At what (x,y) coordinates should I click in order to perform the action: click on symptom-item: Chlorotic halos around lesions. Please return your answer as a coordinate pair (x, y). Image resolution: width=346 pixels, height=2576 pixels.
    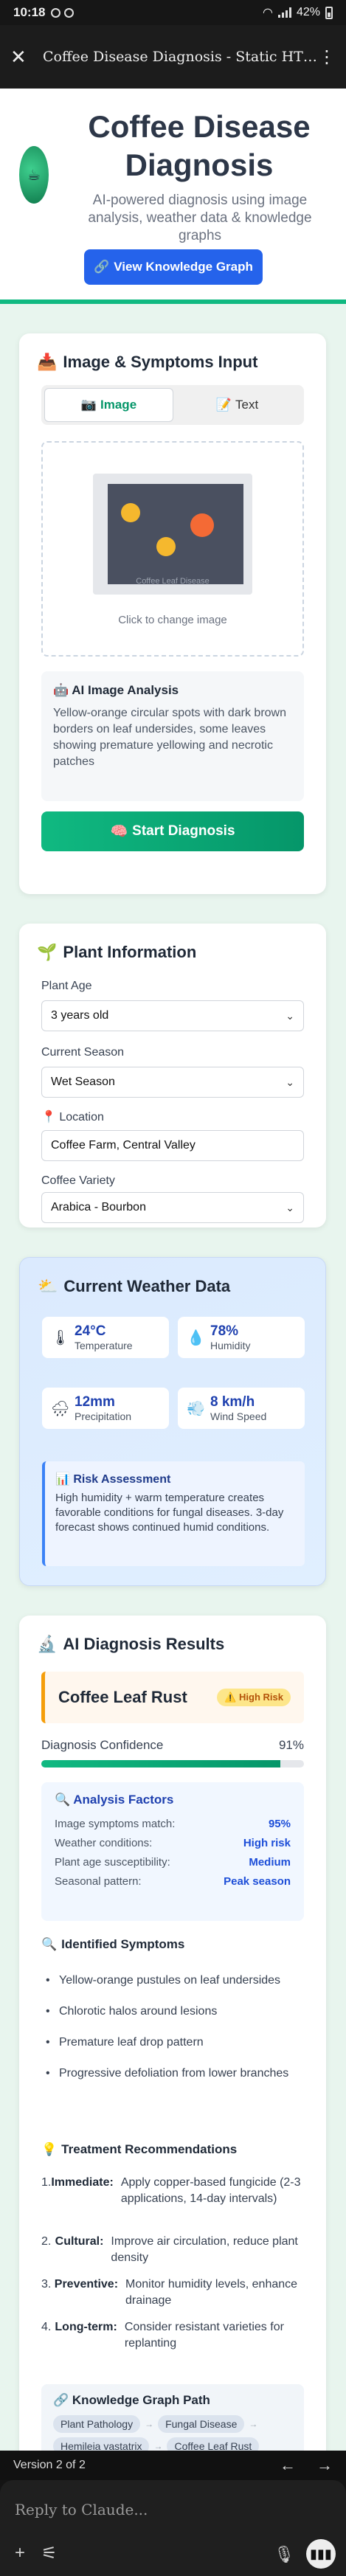
    Looking at the image, I should click on (175, 2012).